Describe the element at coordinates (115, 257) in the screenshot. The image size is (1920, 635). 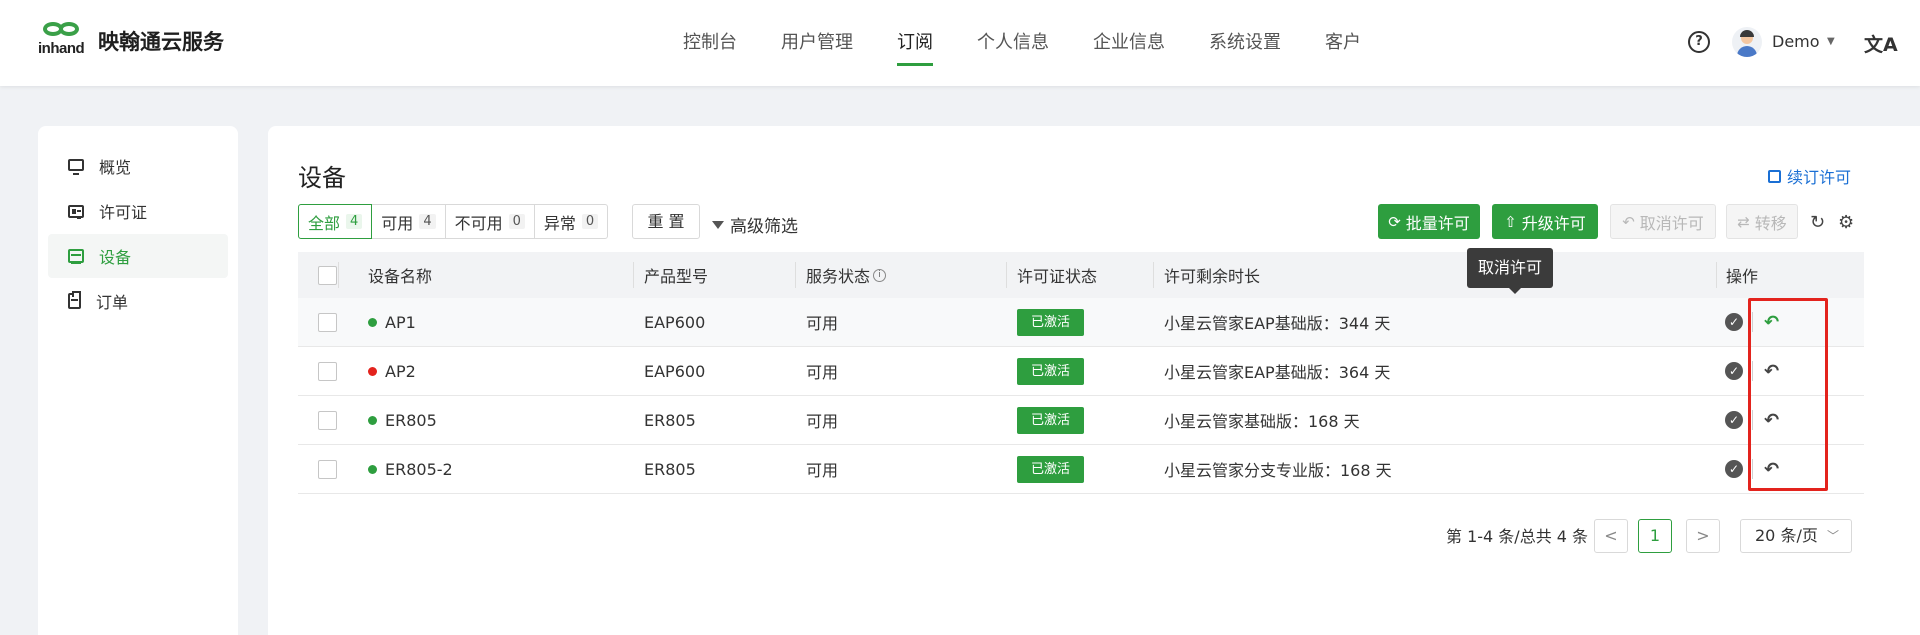
I see `sidebar-item-label: 设备` at that location.